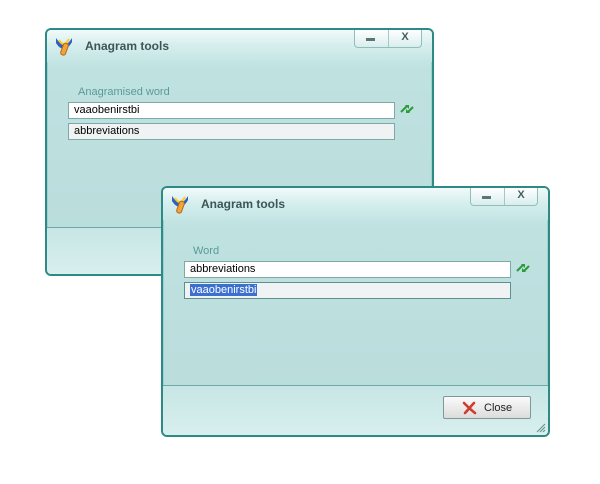 This screenshot has height=484, width=600. Describe the element at coordinates (498, 408) in the screenshot. I see `close-button-label: Close` at that location.